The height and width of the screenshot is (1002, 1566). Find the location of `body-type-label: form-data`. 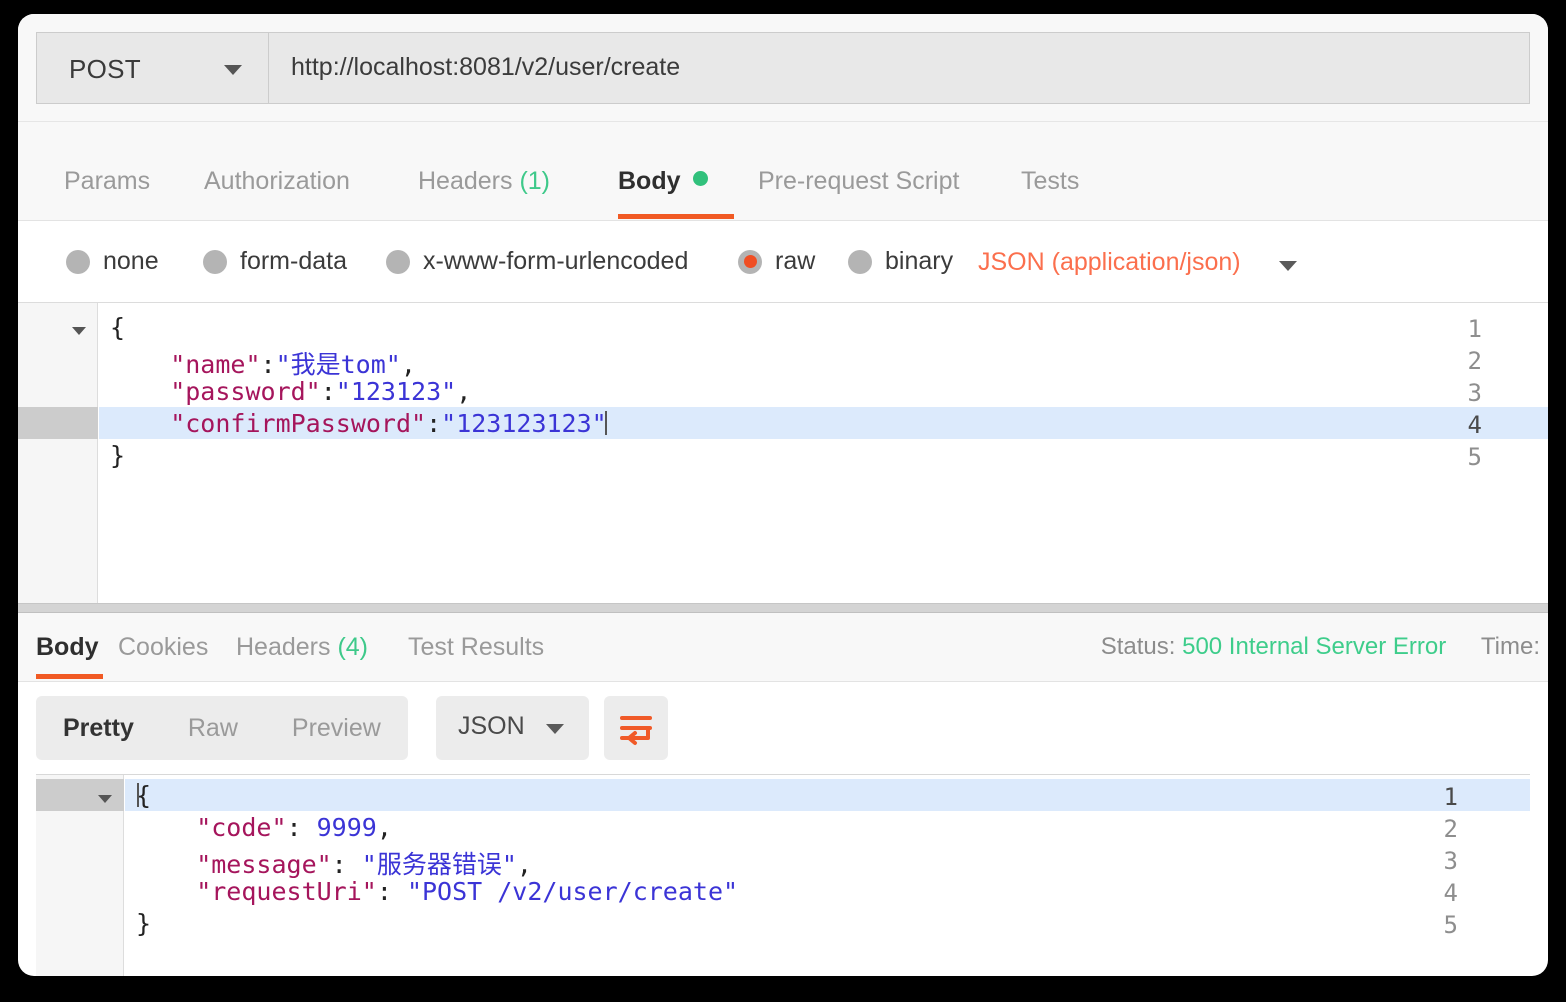

body-type-label: form-data is located at coordinates (293, 261).